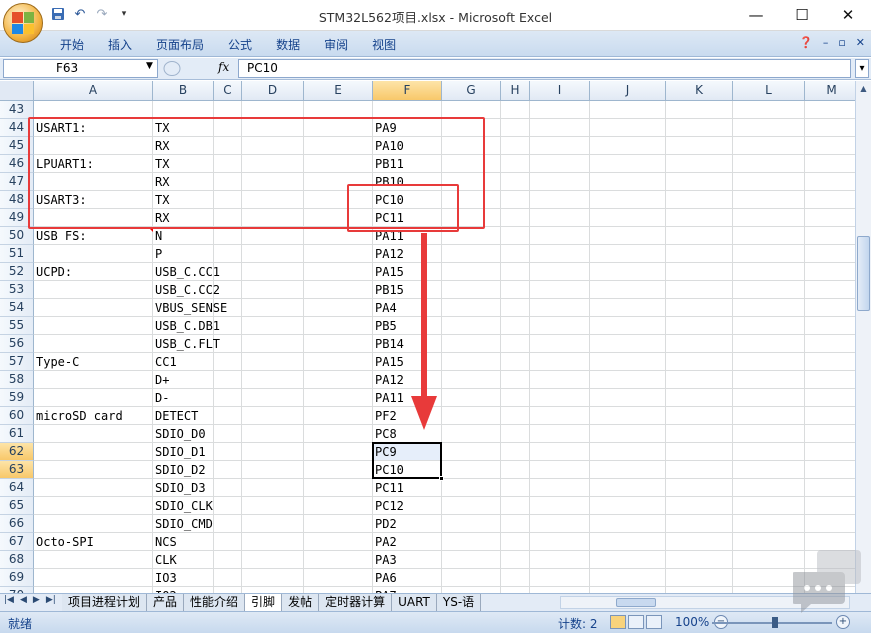  I want to click on cell-b51: P, so click(183, 254).